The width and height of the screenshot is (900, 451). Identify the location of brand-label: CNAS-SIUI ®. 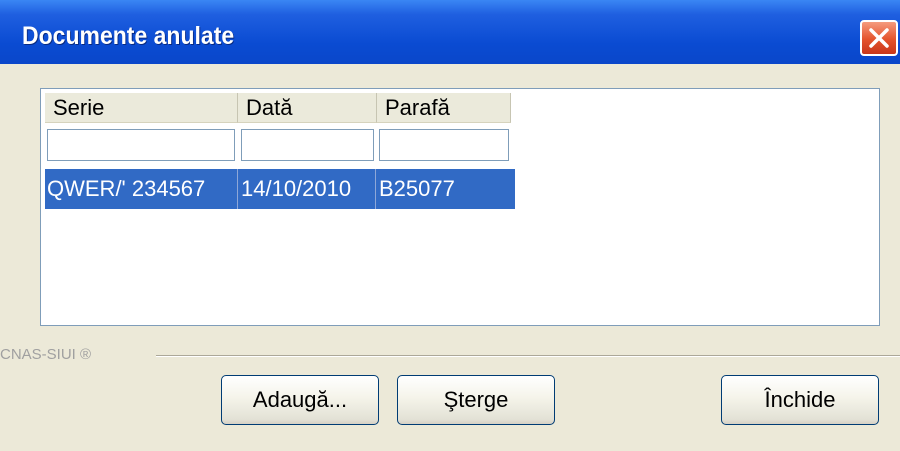
(46, 354).